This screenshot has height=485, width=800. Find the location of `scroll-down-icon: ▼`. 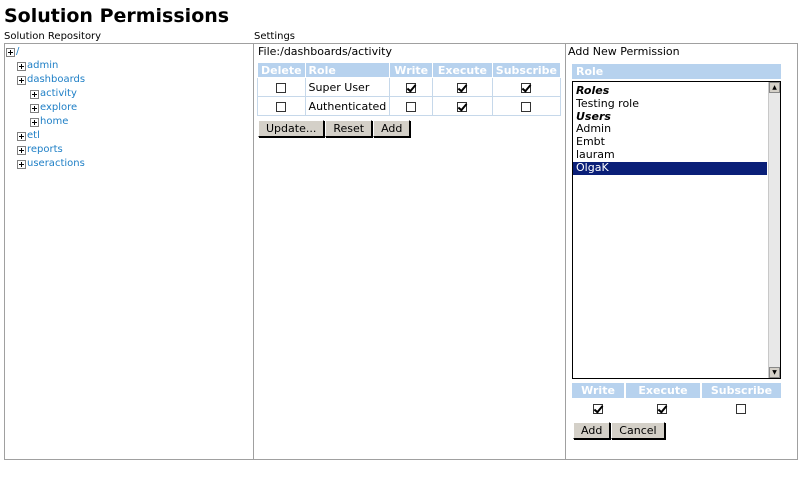

scroll-down-icon: ▼ is located at coordinates (774, 372).